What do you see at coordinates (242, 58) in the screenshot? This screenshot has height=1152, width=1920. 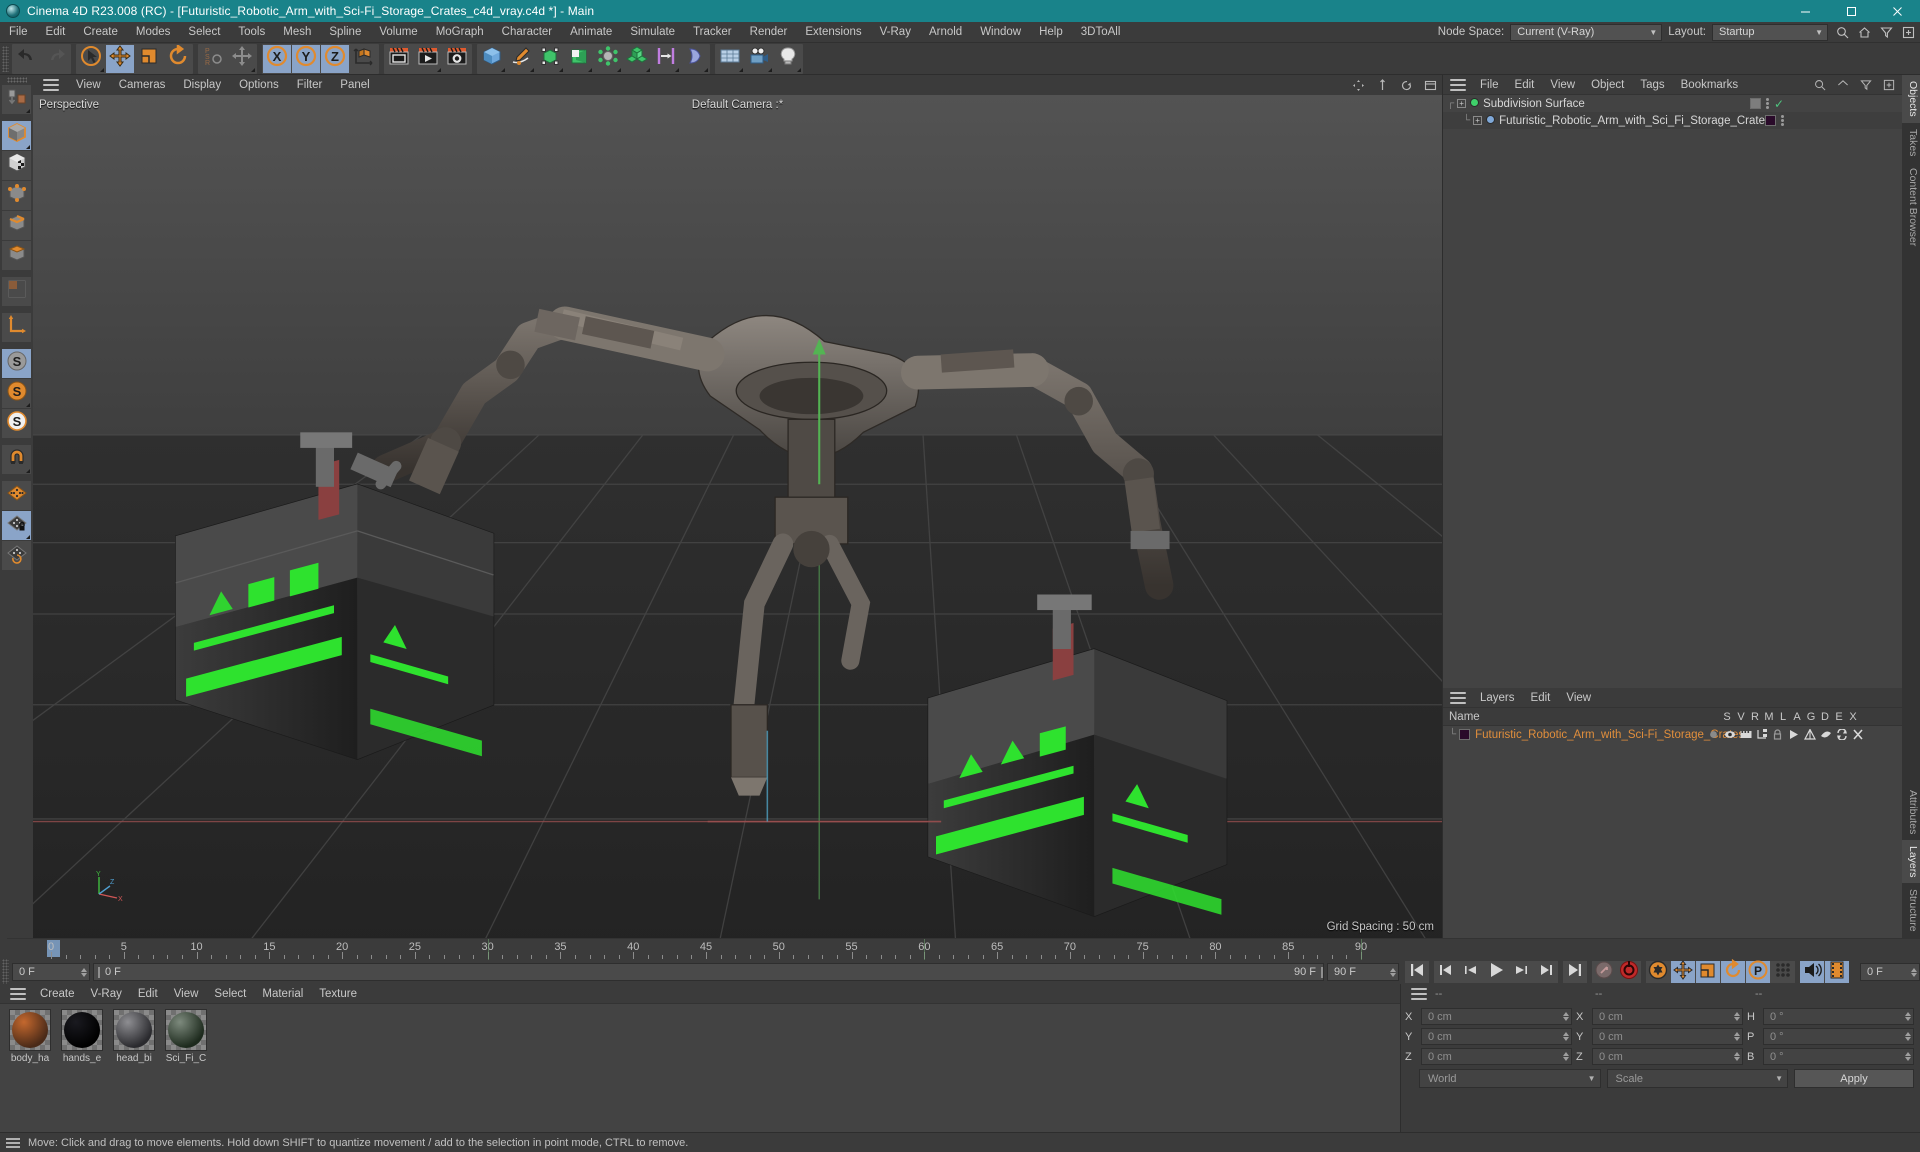 I see `world-object-axis-toggle` at bounding box center [242, 58].